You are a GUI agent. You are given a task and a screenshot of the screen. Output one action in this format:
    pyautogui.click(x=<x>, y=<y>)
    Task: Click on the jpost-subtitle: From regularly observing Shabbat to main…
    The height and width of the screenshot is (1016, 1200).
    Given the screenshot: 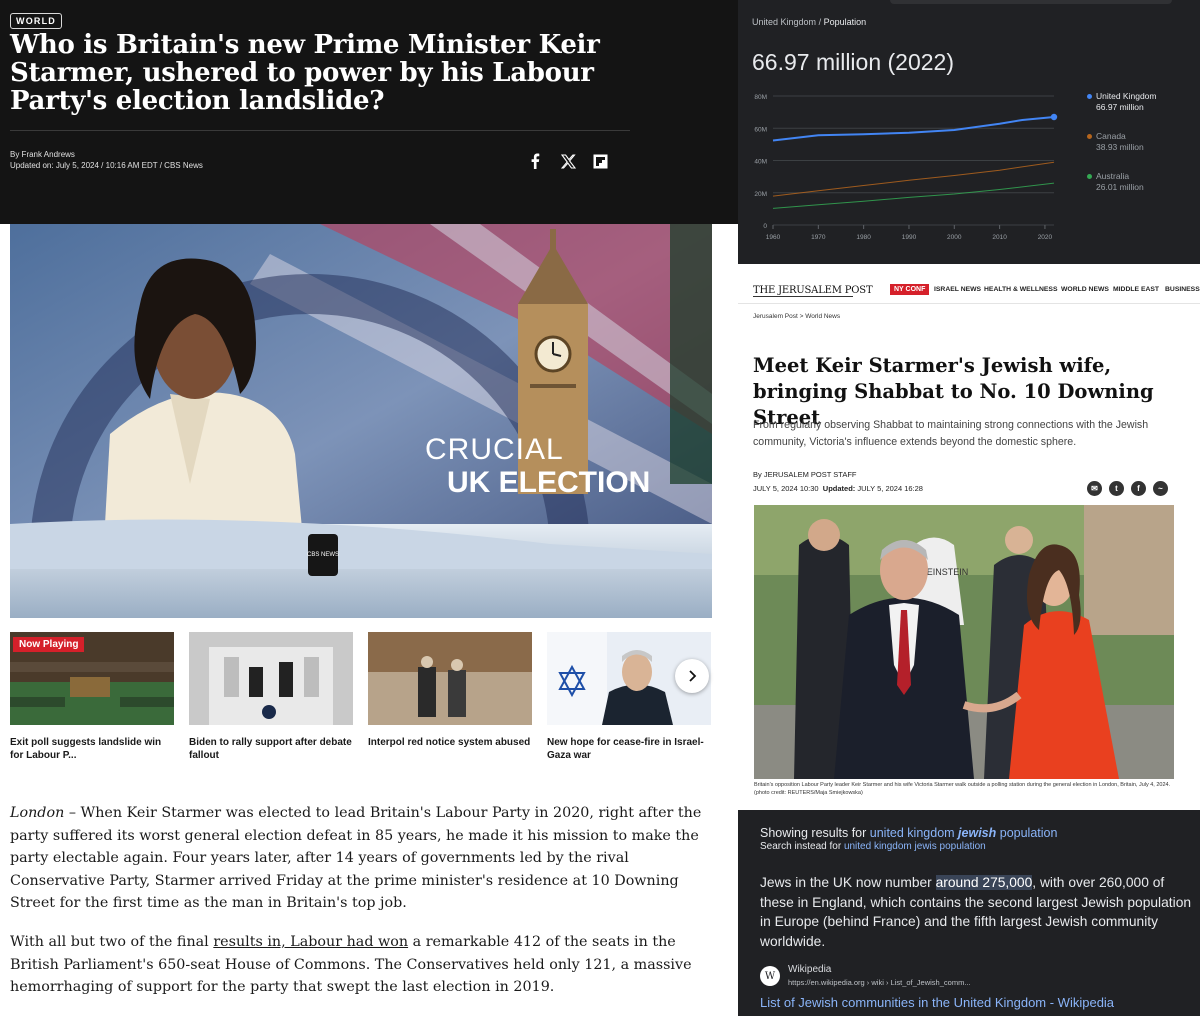 What is the action you would take?
    pyautogui.click(x=951, y=433)
    